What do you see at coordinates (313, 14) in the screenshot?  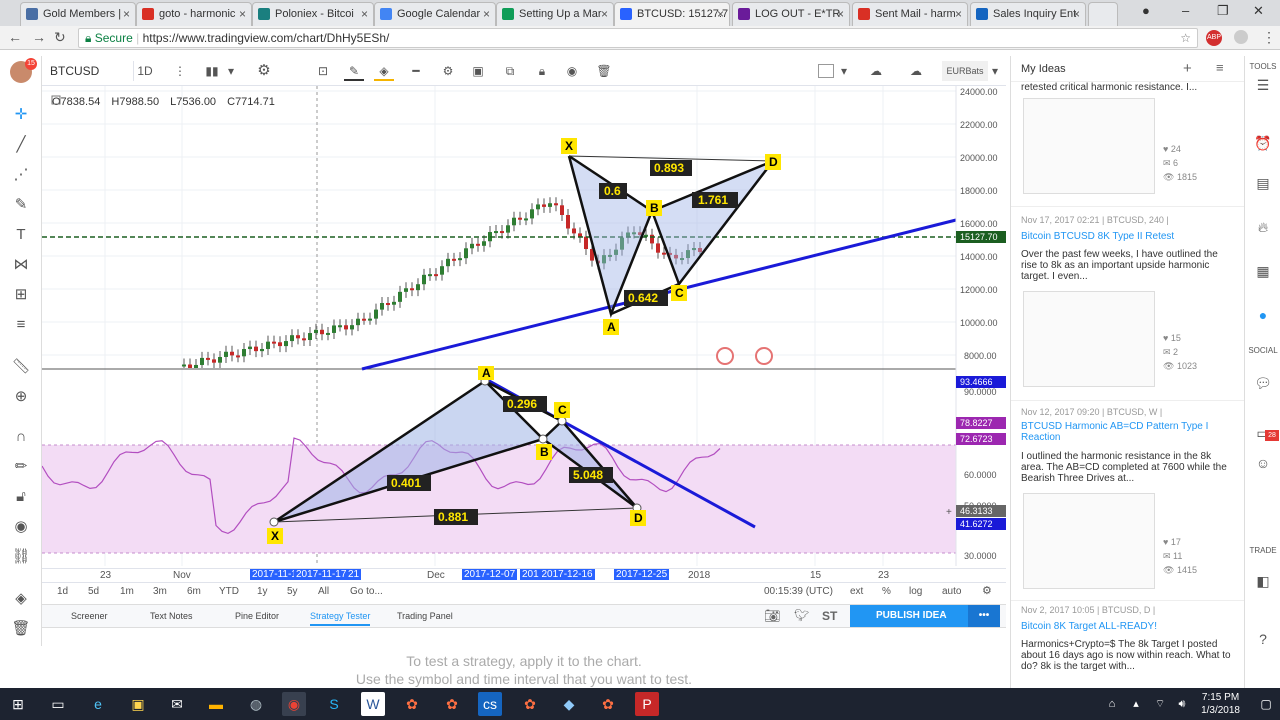 I see `browser-tab: Poloniex - Bitcoi ×` at bounding box center [313, 14].